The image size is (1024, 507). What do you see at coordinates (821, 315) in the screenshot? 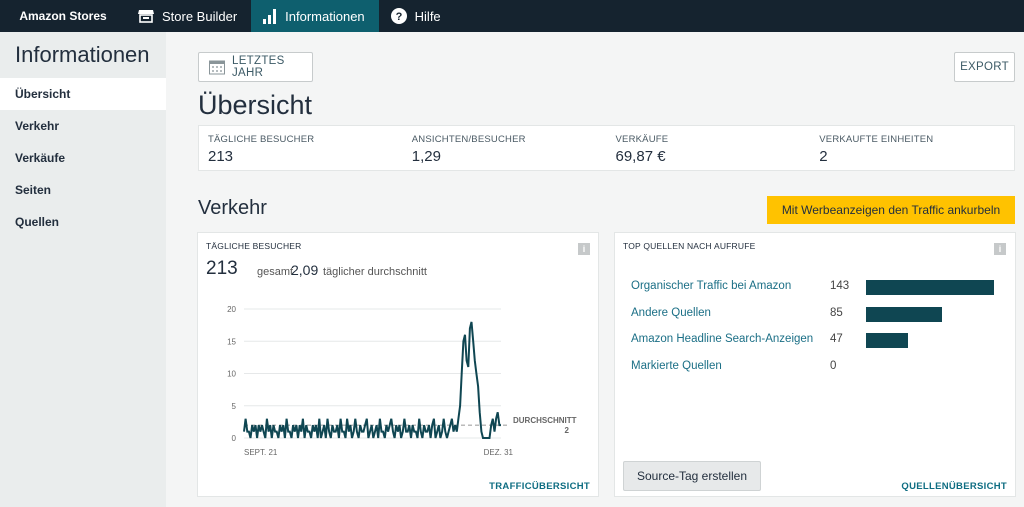
I see `source-row: Andere Quellen 85` at bounding box center [821, 315].